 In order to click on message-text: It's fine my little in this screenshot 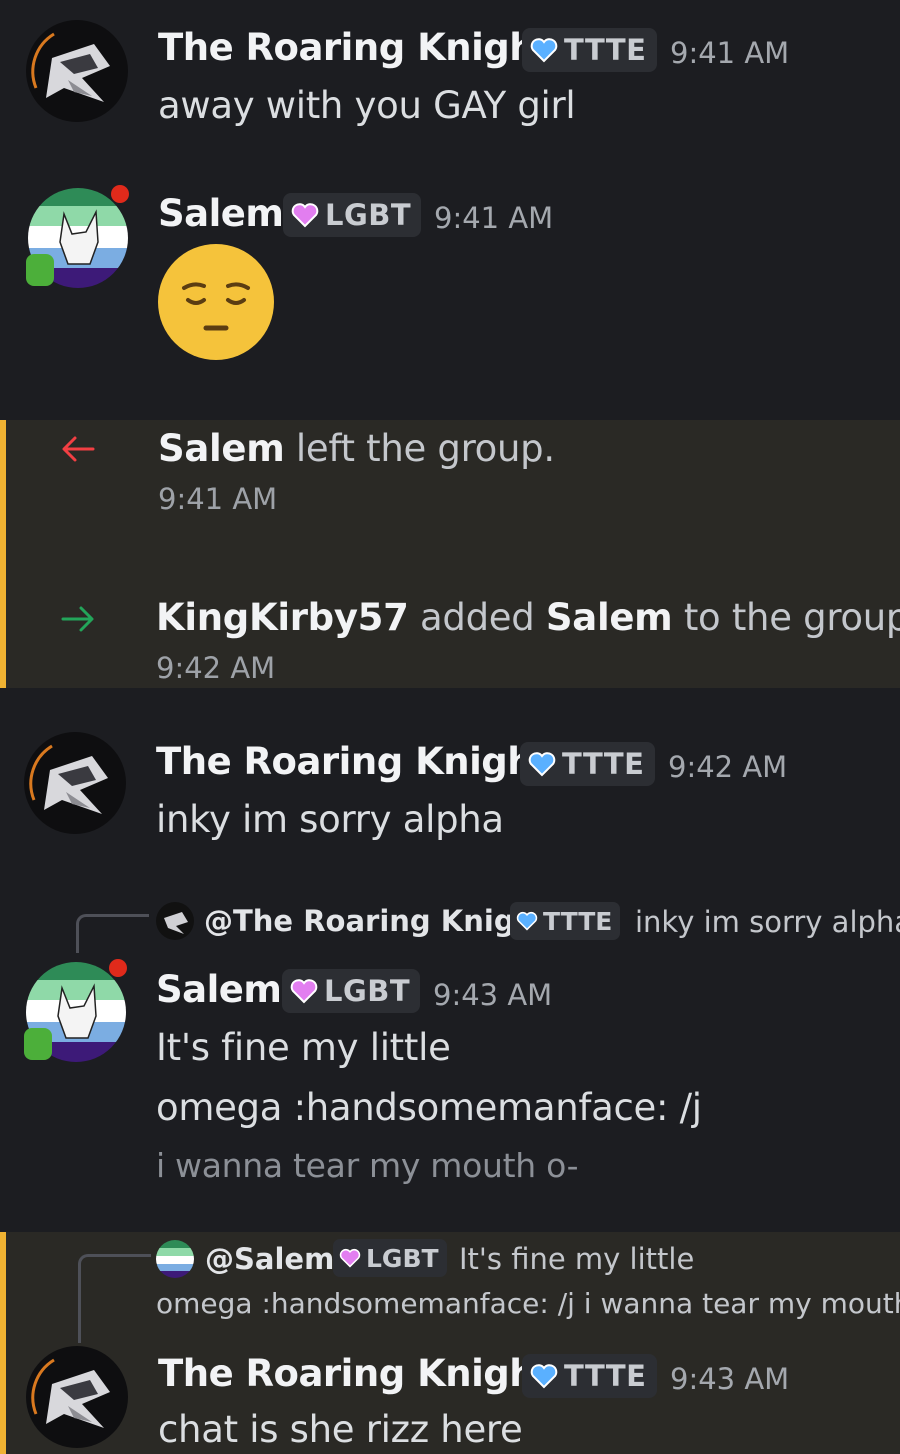, I will do `click(303, 1047)`.